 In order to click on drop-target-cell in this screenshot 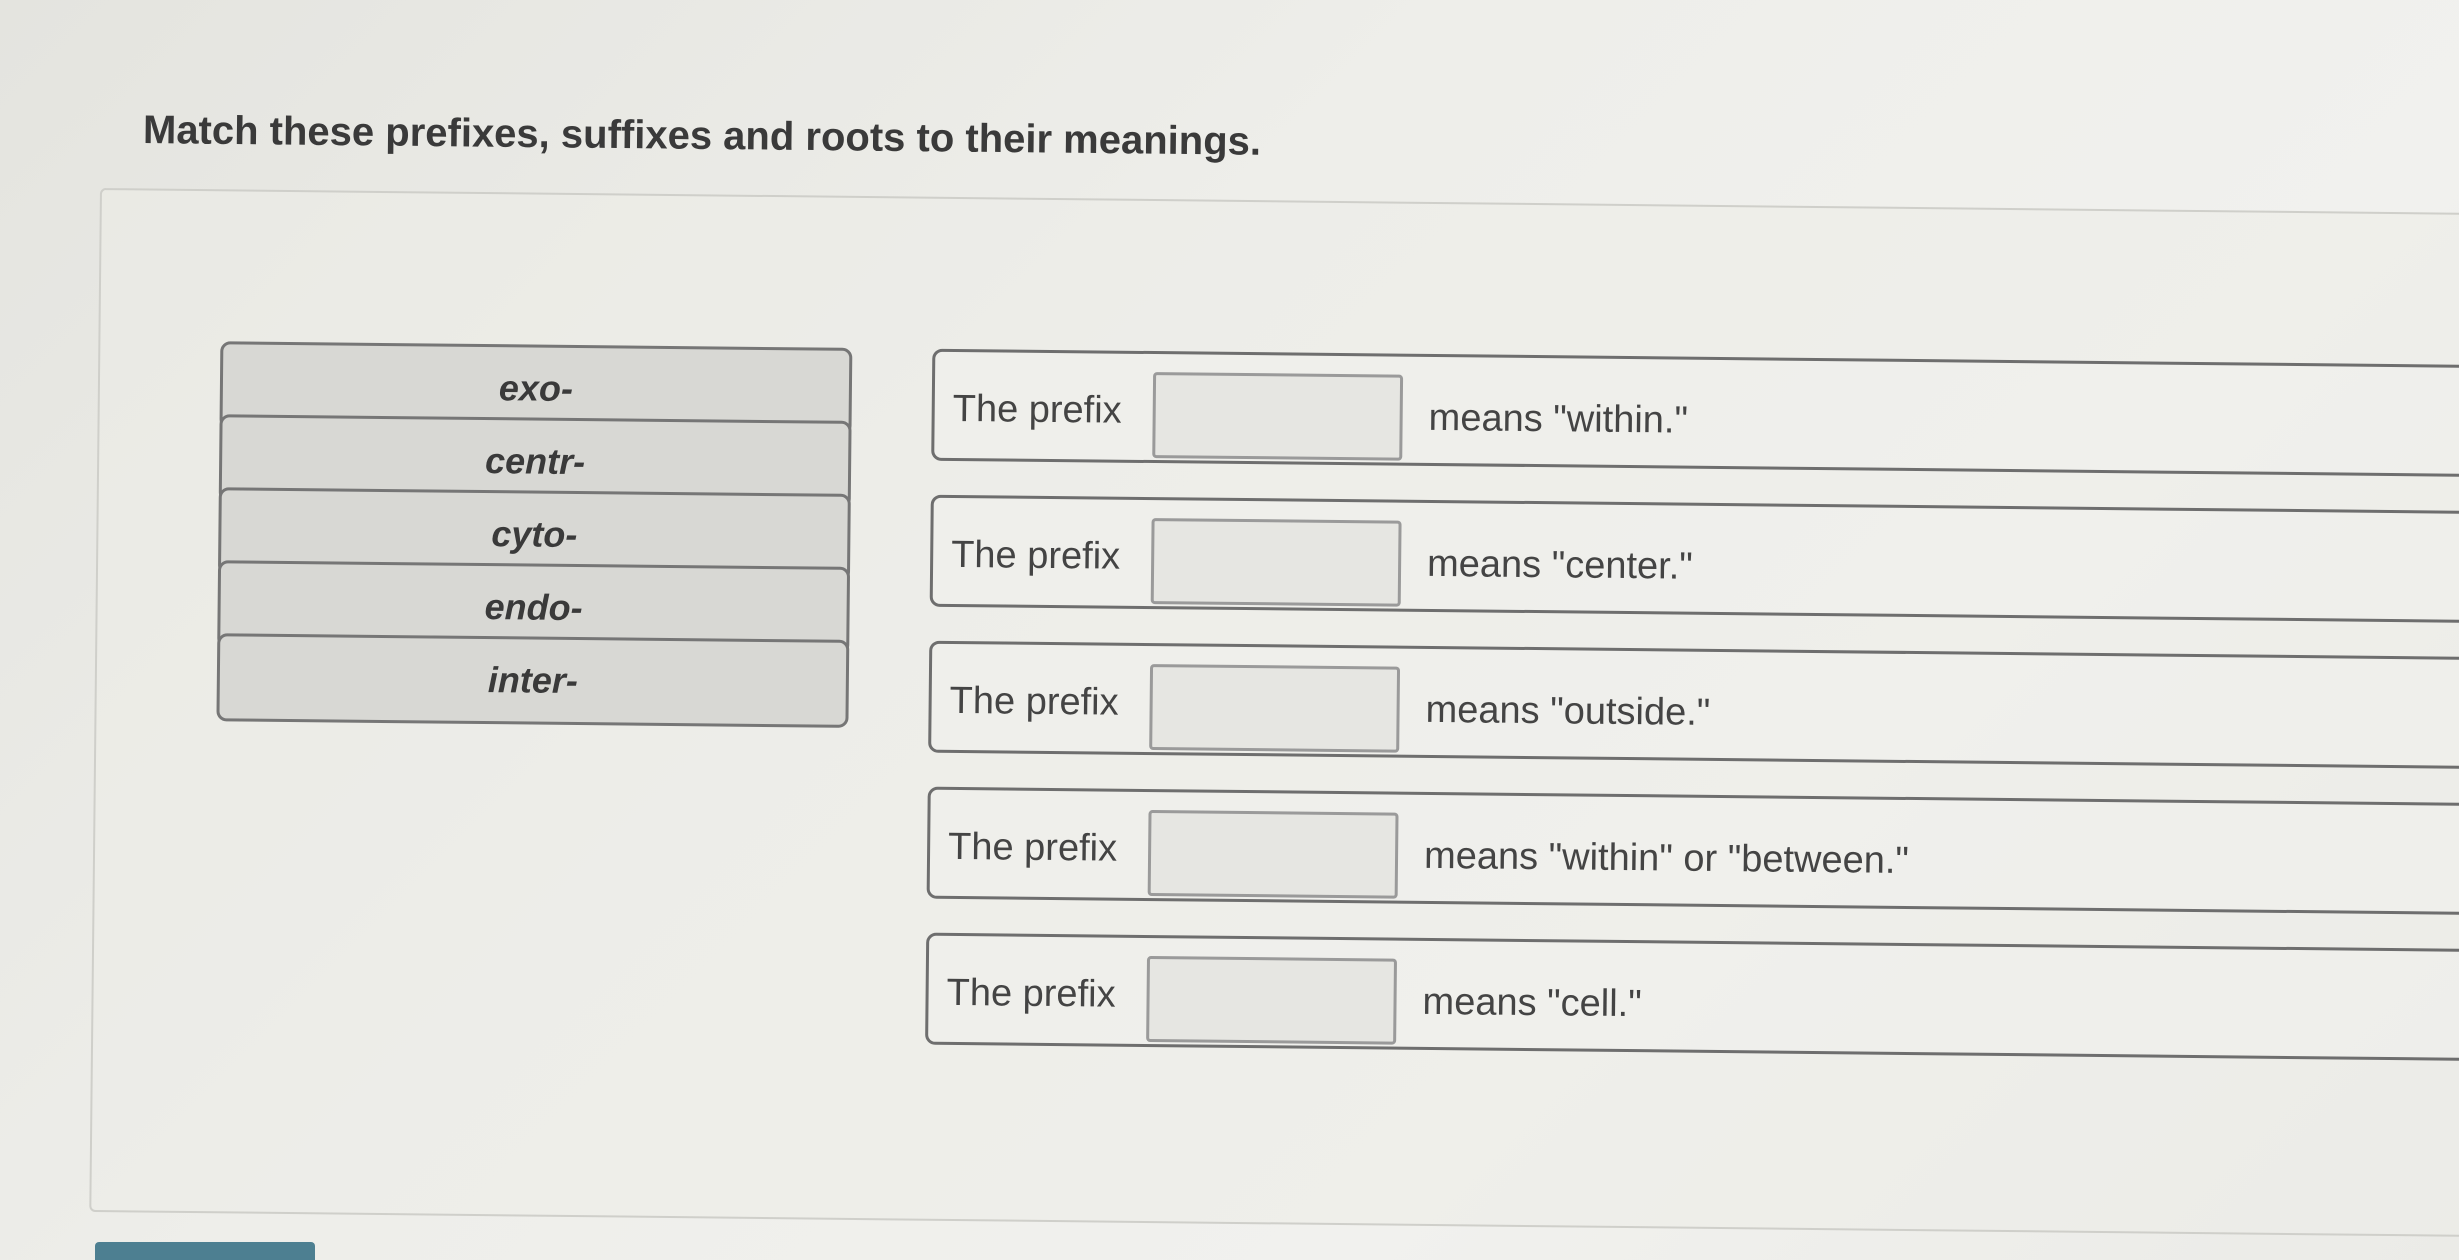, I will do `click(1272, 1000)`.